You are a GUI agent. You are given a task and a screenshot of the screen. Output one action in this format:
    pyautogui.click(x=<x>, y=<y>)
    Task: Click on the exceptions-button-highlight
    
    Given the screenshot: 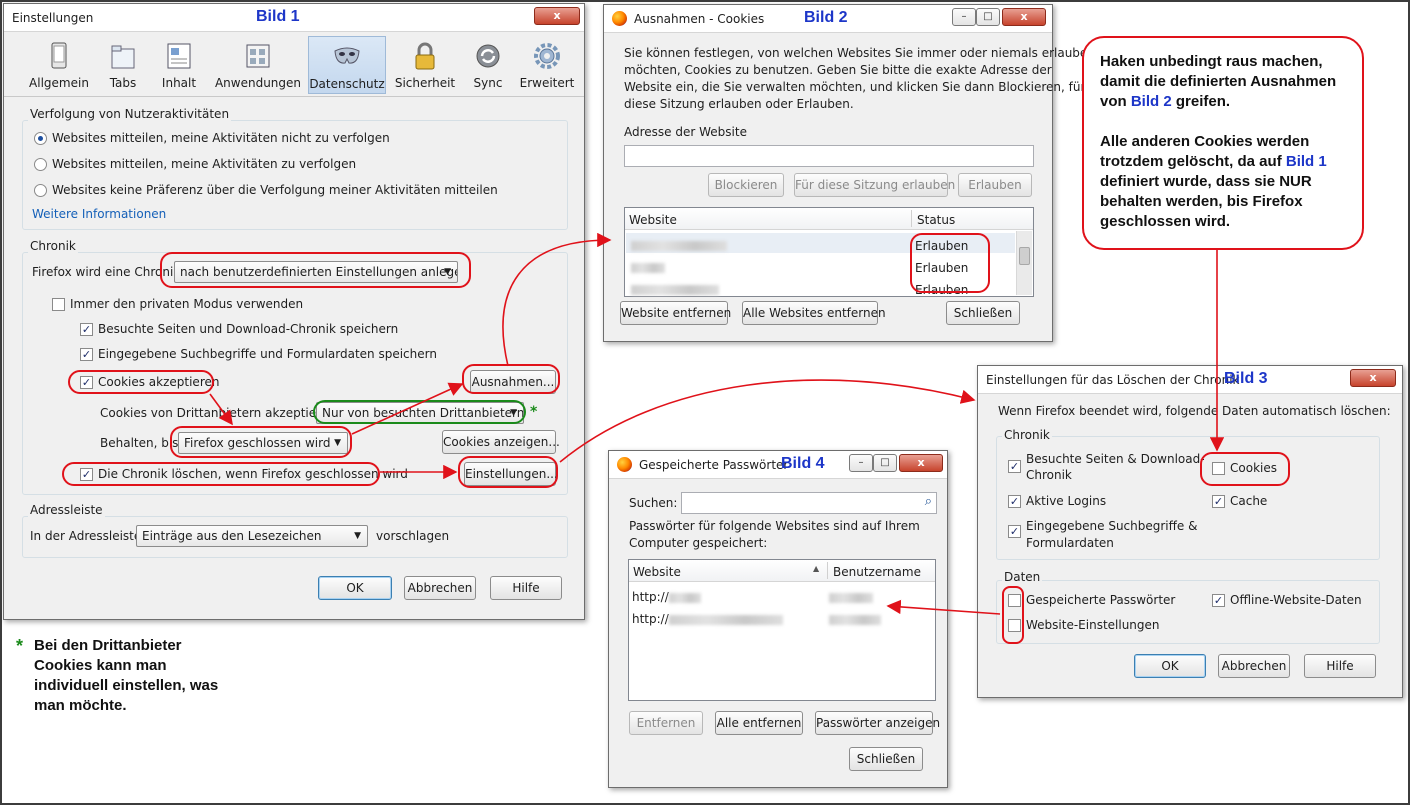 What is the action you would take?
    pyautogui.click(x=511, y=379)
    